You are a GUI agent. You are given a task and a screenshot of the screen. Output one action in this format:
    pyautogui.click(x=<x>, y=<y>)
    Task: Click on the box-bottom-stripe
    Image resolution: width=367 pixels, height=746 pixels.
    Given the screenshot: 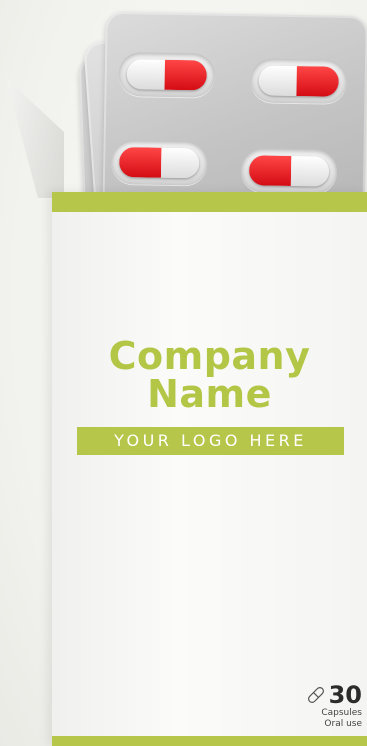 What is the action you would take?
    pyautogui.click(x=209, y=741)
    